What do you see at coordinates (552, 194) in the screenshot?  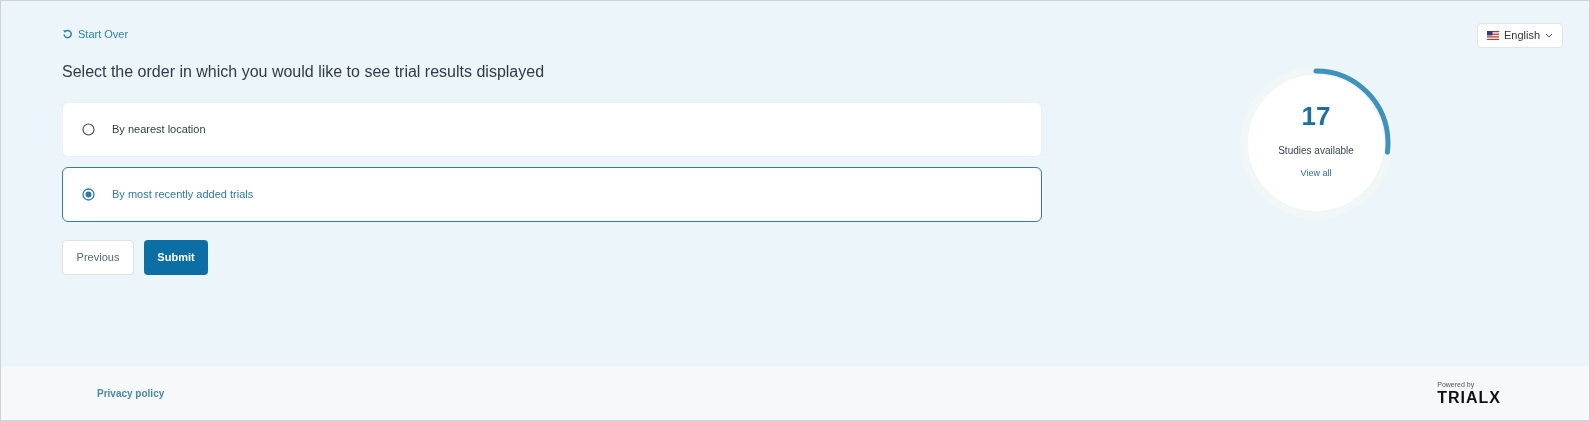 I see `option-card: By most recently added trials` at bounding box center [552, 194].